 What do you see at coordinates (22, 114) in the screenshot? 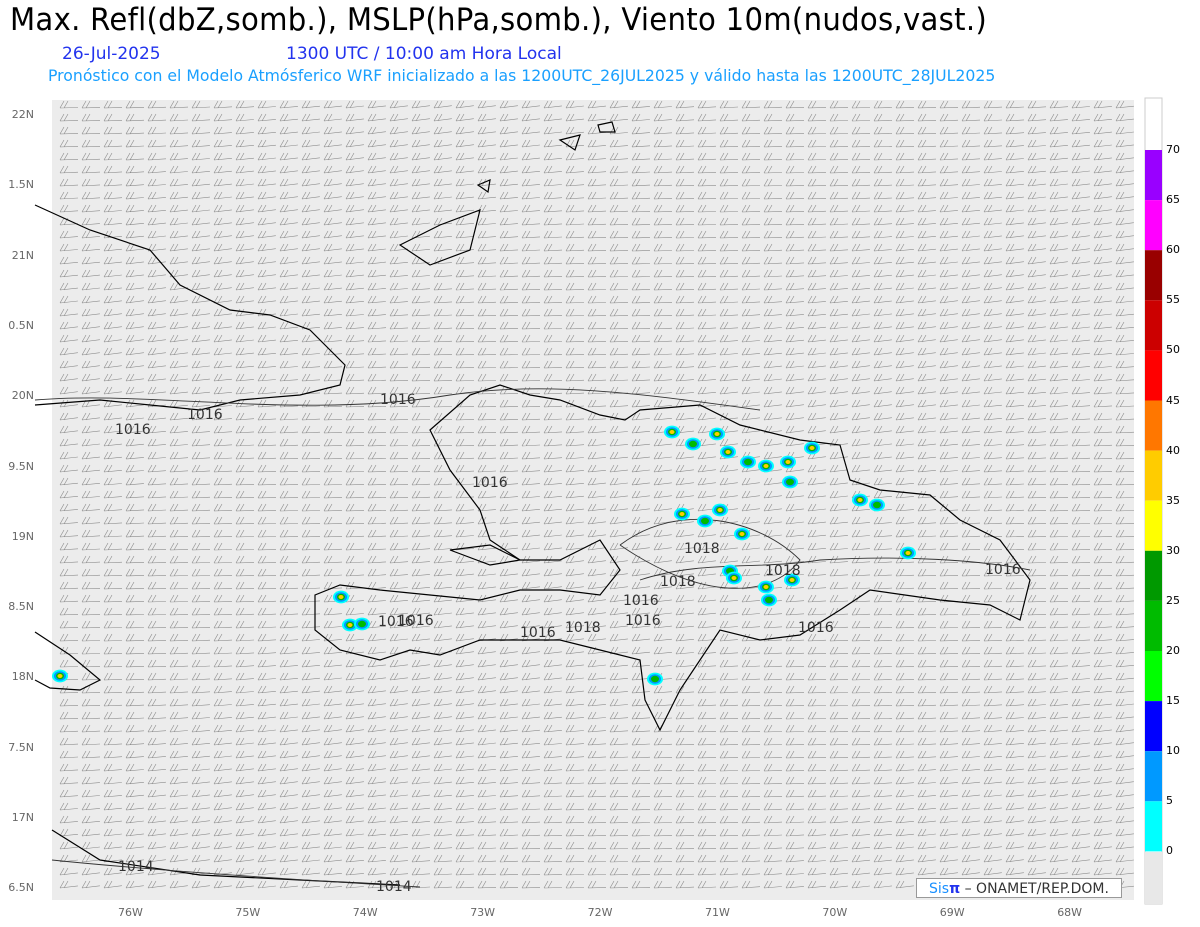
I see `lat-label: 22N` at bounding box center [22, 114].